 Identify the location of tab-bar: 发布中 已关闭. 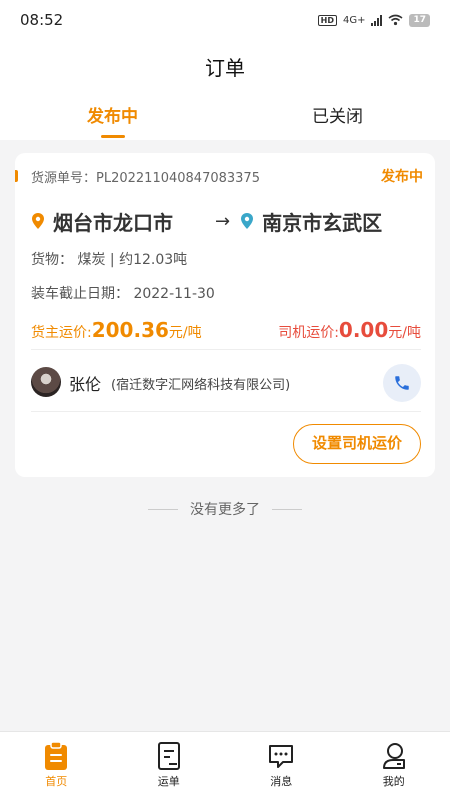
(225, 121).